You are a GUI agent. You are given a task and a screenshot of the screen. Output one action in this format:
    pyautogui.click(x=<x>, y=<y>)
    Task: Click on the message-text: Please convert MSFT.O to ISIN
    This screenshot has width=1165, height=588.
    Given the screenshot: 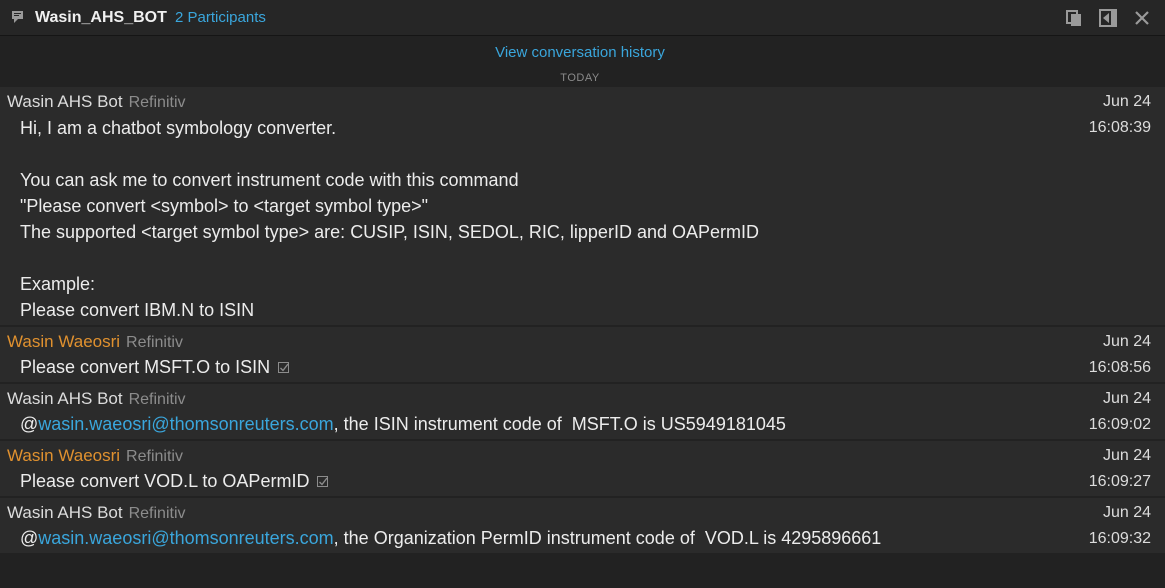 What is the action you would take?
    pyautogui.click(x=155, y=367)
    